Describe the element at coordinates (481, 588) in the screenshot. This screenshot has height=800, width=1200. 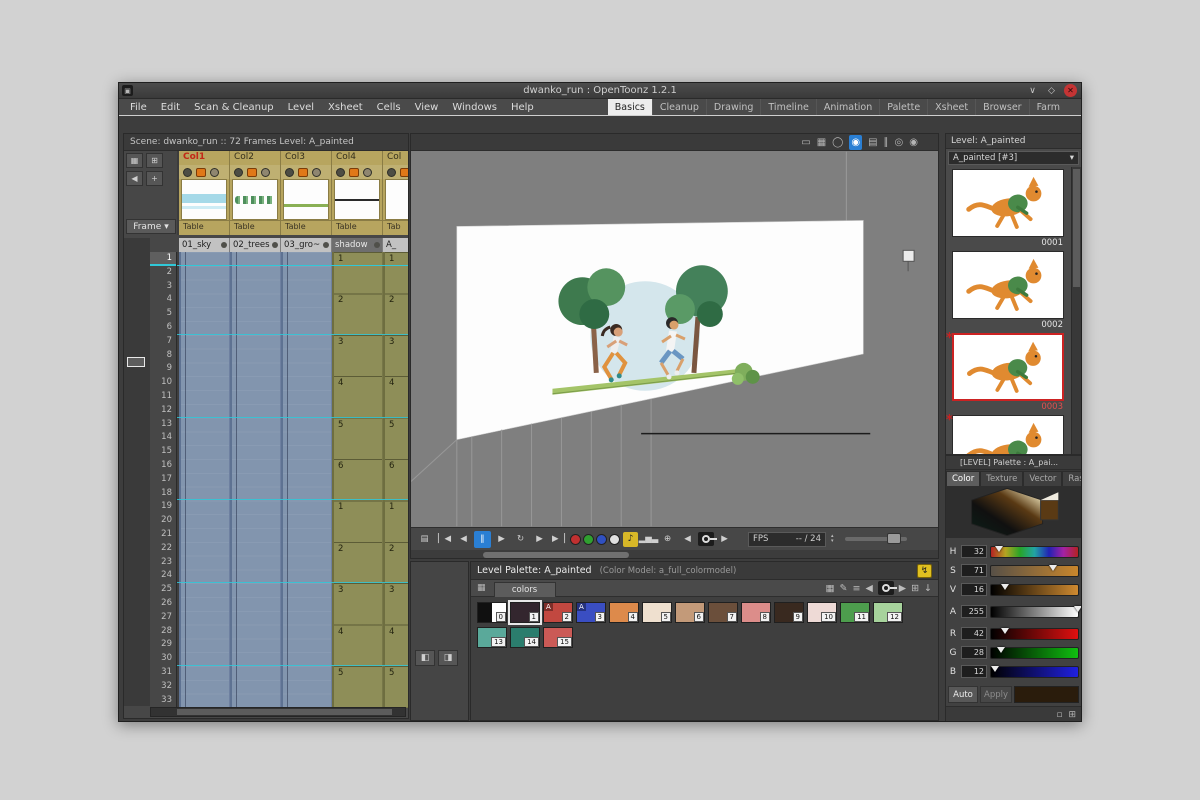
I see `page-grid-icon: ▦` at that location.